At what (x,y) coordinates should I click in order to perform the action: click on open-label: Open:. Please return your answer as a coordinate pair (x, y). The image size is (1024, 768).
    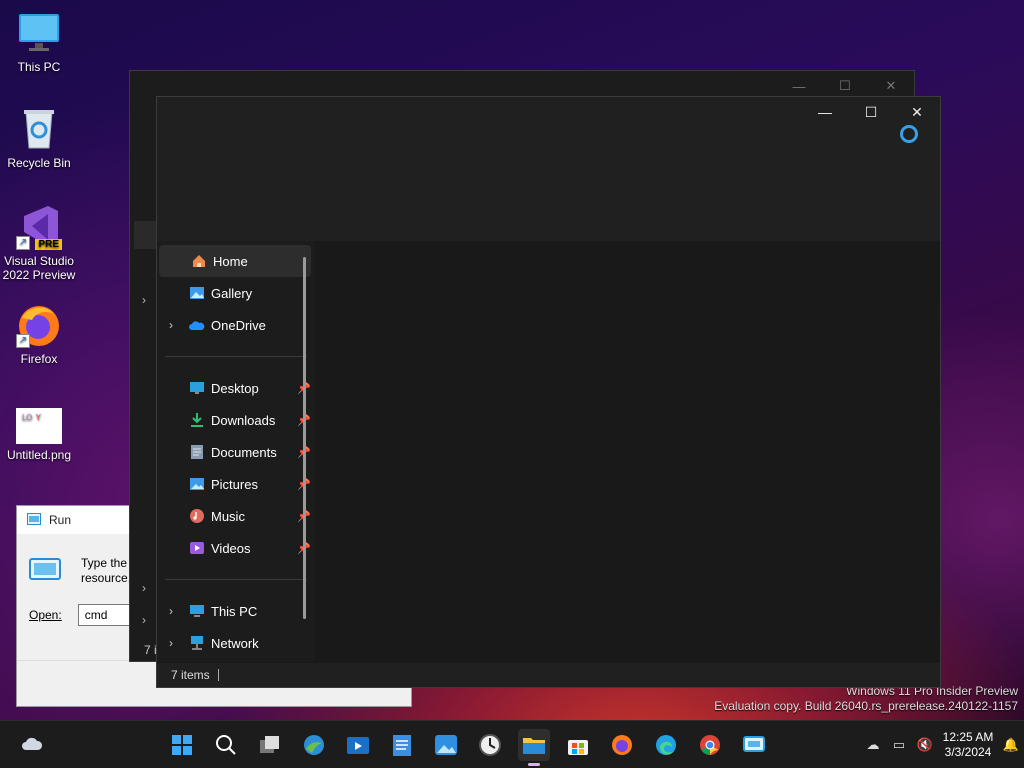
    Looking at the image, I should click on (45, 615).